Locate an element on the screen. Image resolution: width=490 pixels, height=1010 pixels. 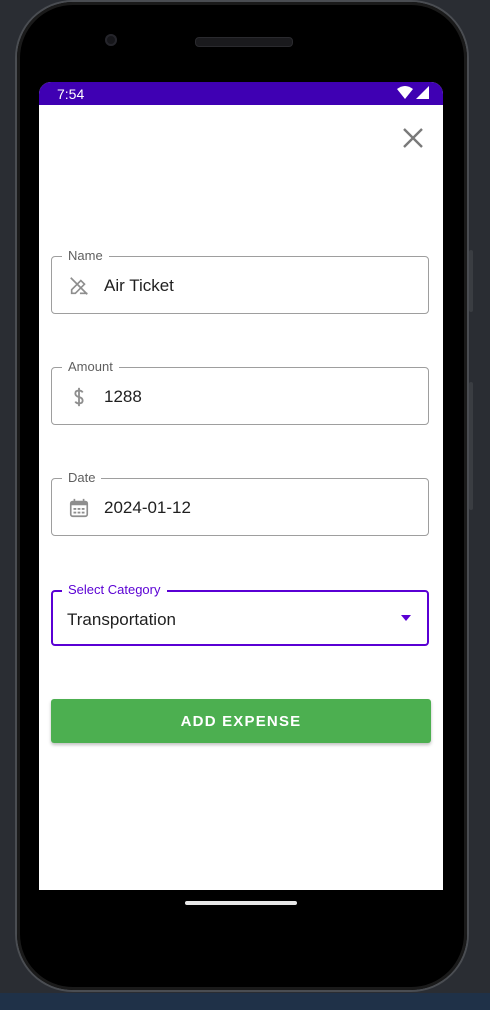
close-icon is located at coordinates (413, 138).